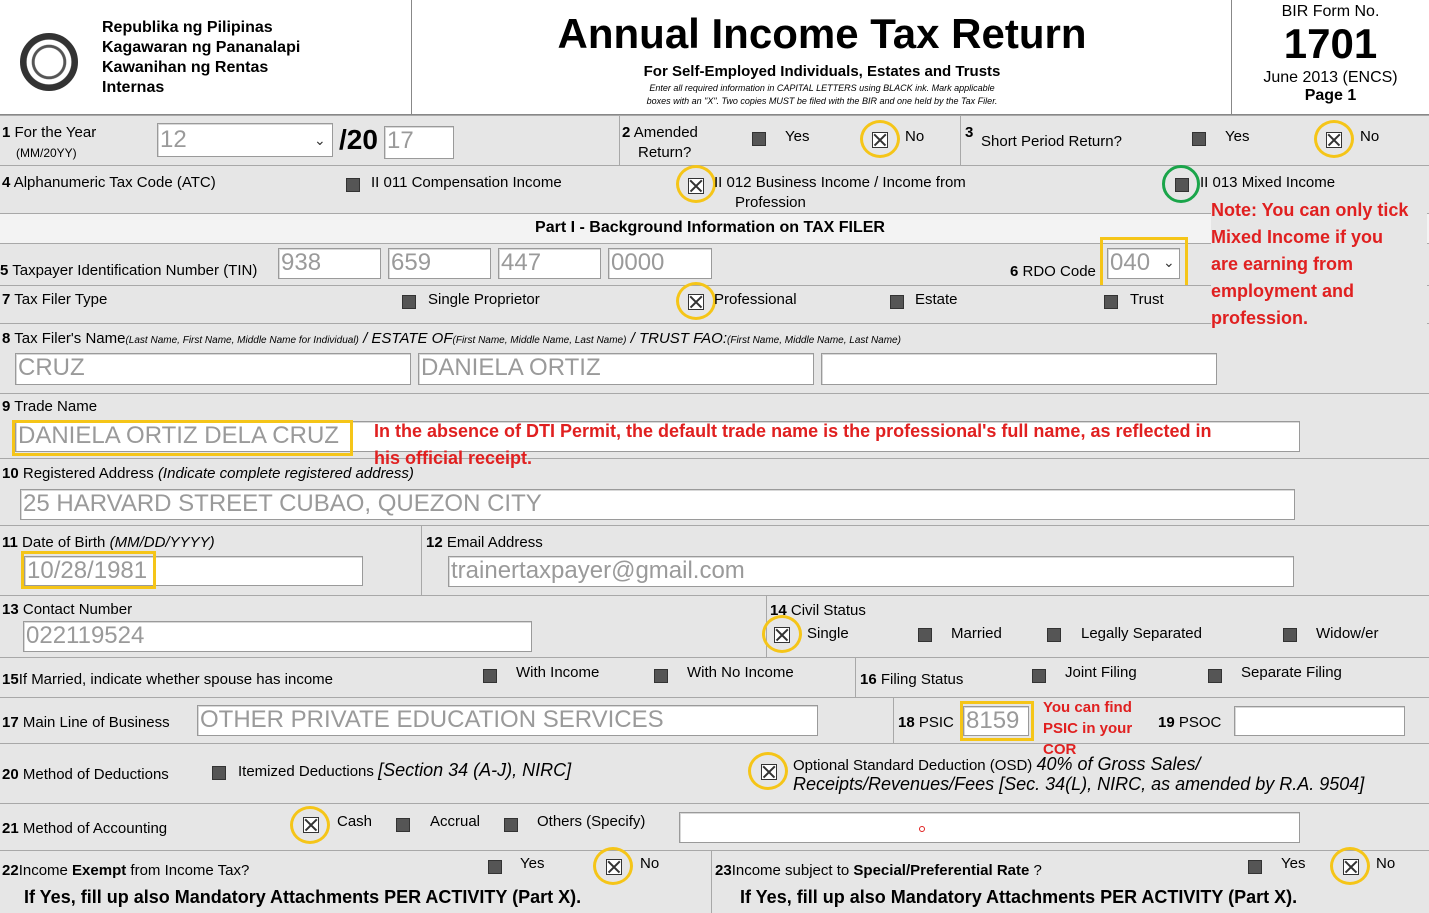 This screenshot has height=913, width=1429. I want to click on year-input: 17, so click(419, 142).